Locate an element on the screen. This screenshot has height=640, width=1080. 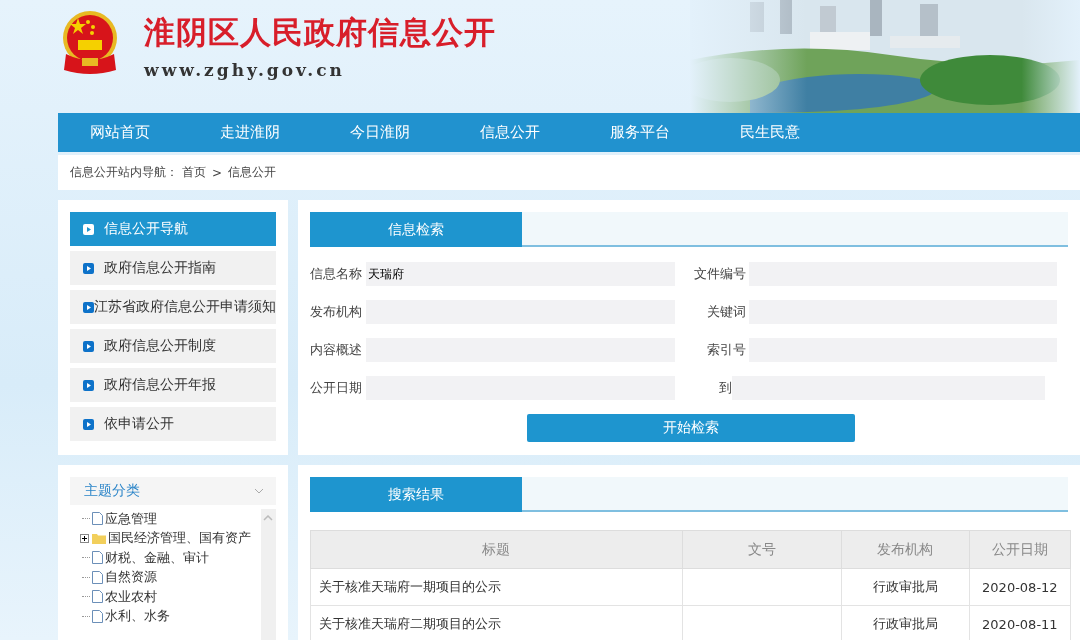
sidebar-item: 政府信息公开制度 is located at coordinates (173, 346).